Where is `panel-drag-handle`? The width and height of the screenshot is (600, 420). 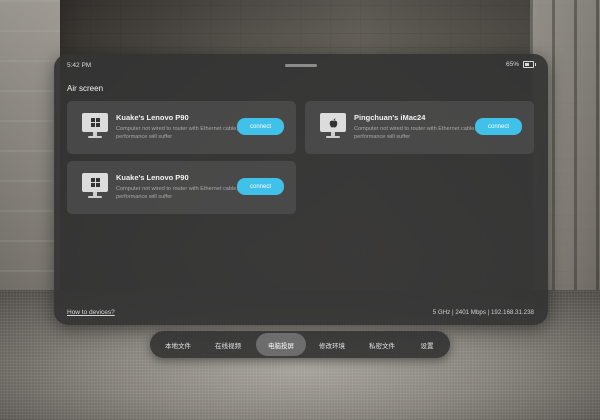 panel-drag-handle is located at coordinates (301, 65).